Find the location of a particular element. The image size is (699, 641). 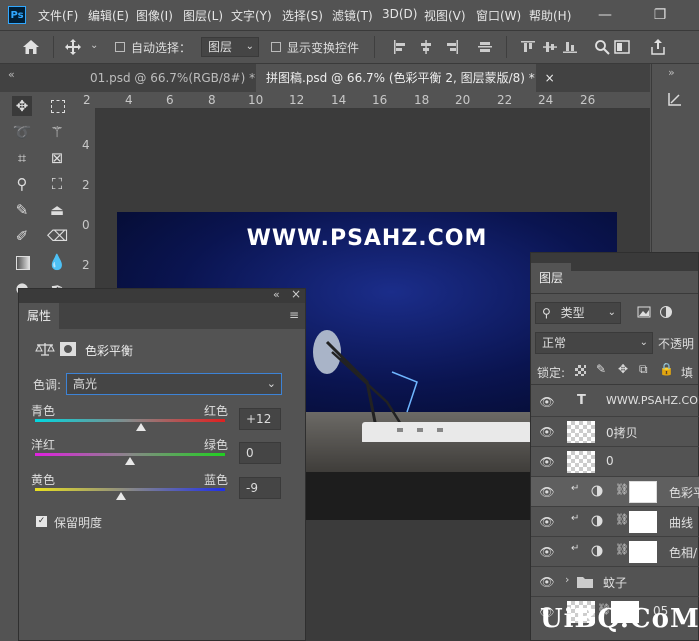

lock-position-icon: ✥ is located at coordinates (623, 369).